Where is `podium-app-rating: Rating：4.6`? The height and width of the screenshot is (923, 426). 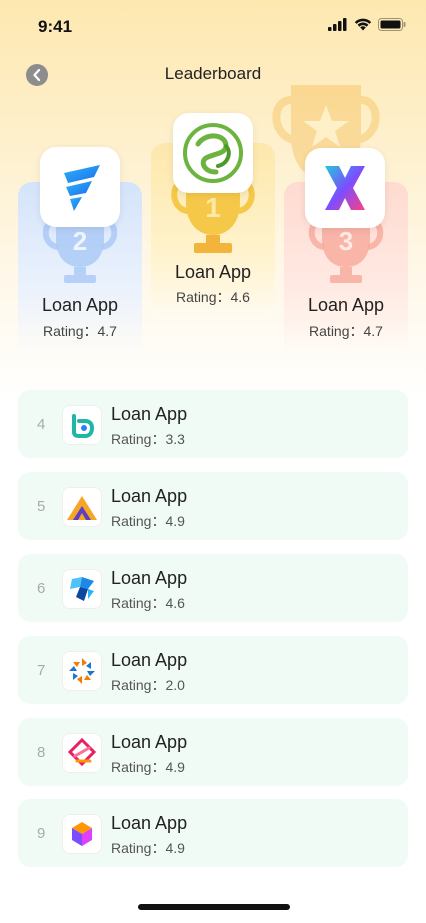 podium-app-rating: Rating：4.6 is located at coordinates (213, 297).